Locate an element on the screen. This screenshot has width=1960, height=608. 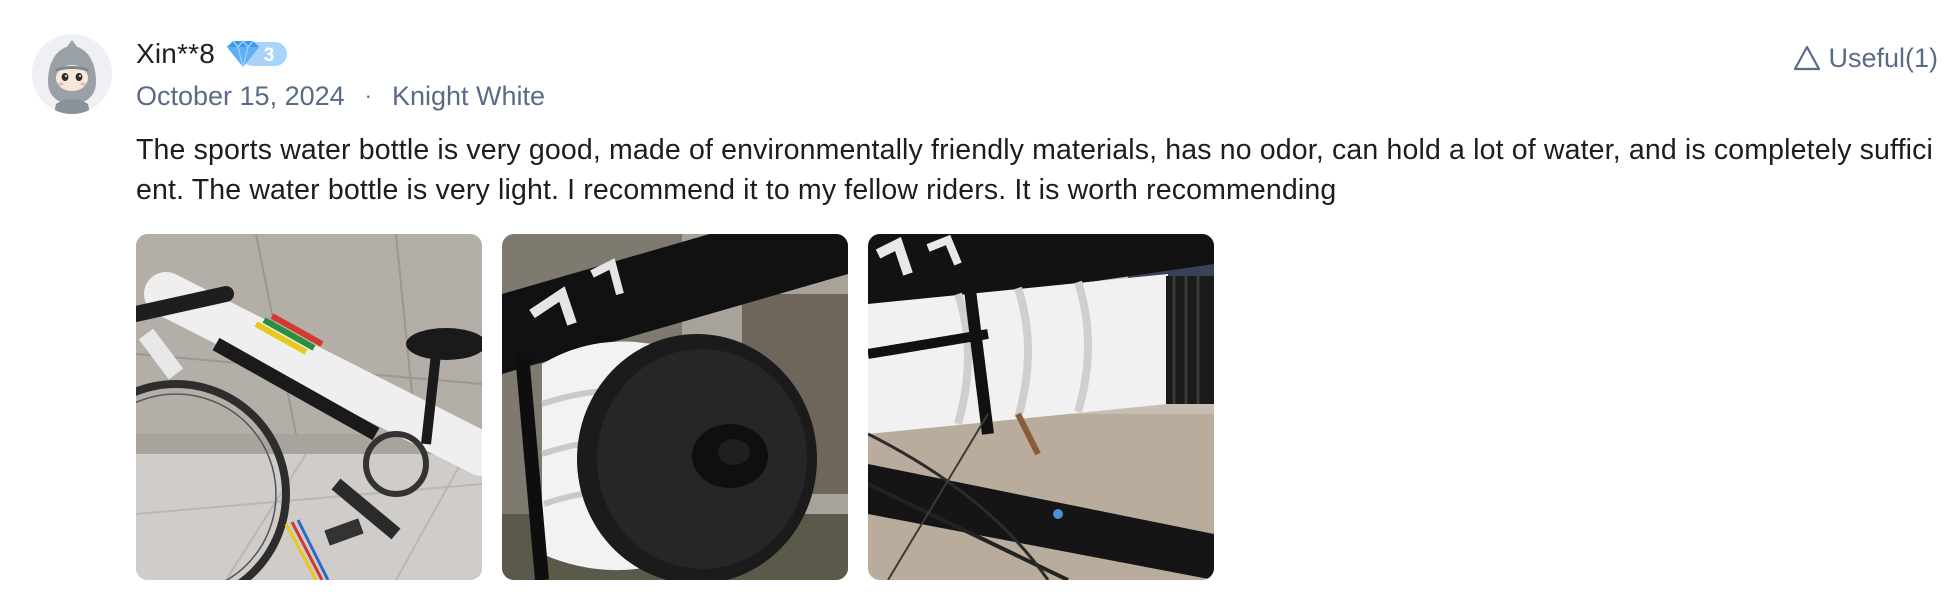
product-variant: Knight White is located at coordinates (468, 95).